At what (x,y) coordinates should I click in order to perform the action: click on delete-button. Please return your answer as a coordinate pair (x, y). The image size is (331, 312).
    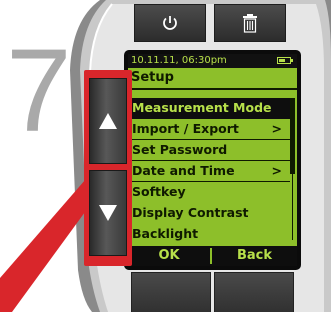
    Looking at the image, I should click on (250, 23).